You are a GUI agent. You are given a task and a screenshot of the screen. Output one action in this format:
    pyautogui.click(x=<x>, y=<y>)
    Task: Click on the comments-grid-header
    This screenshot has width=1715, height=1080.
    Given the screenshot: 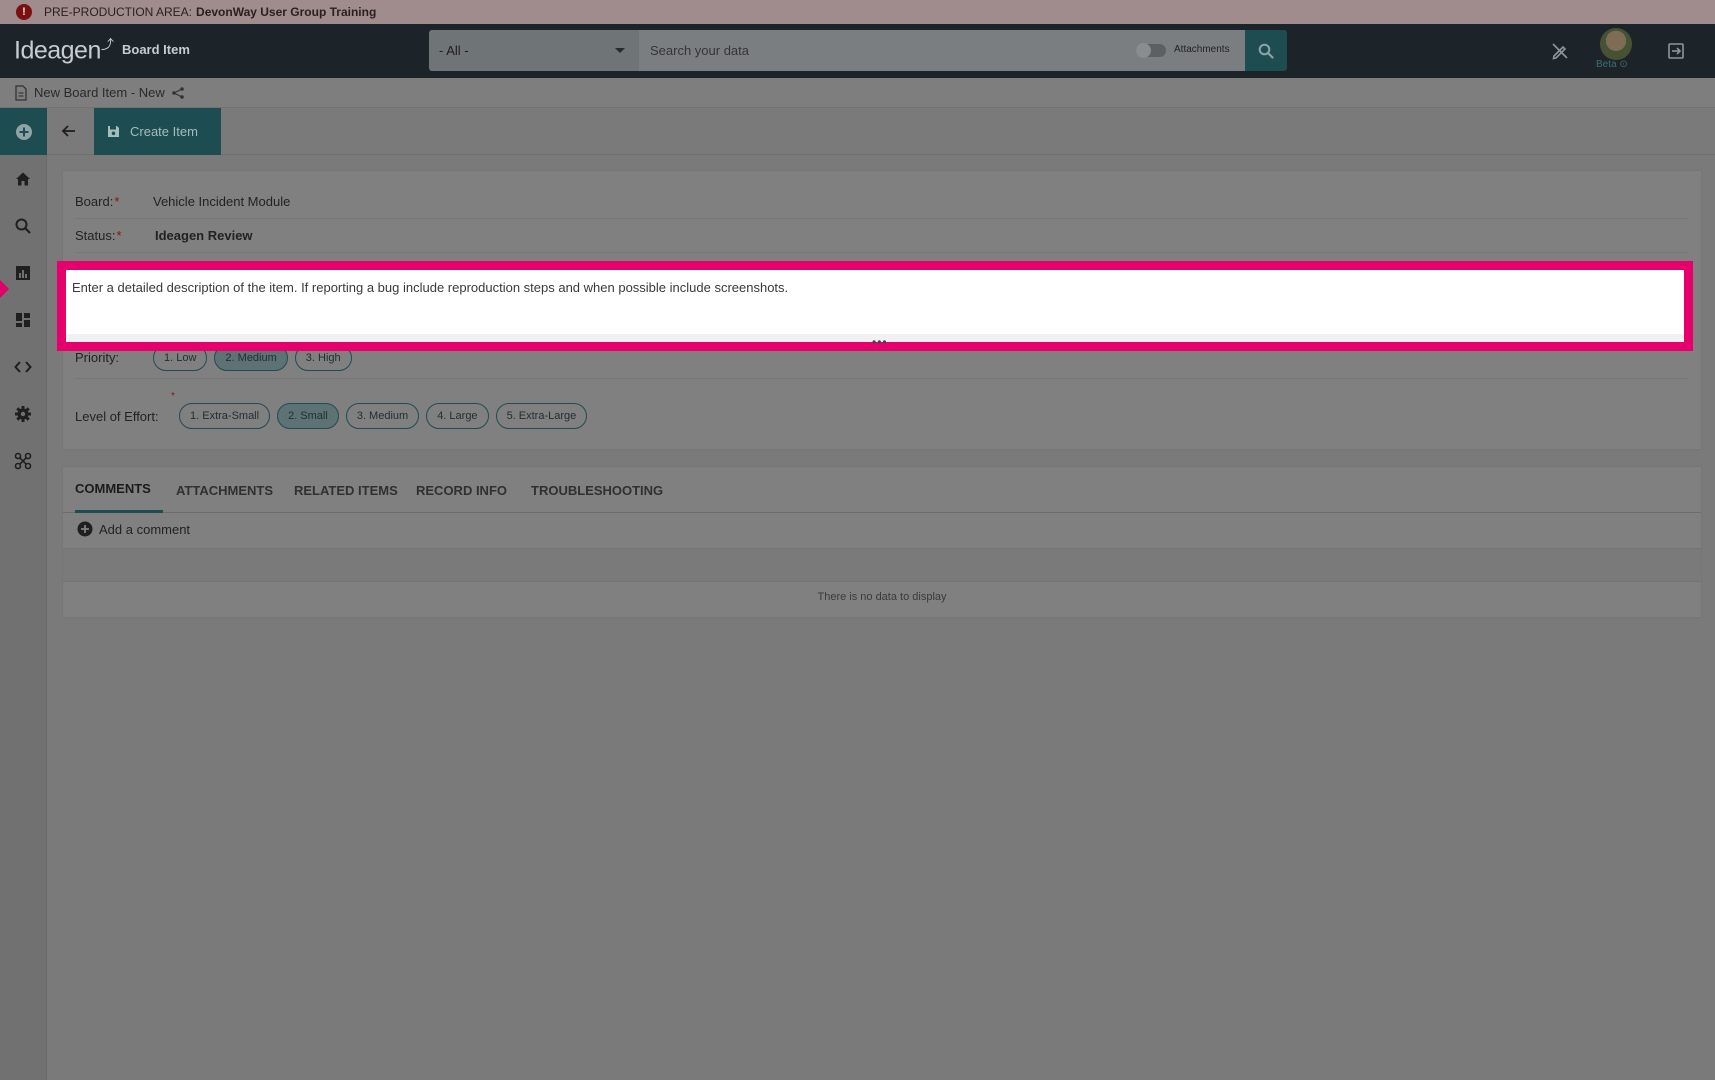 What is the action you would take?
    pyautogui.click(x=882, y=565)
    